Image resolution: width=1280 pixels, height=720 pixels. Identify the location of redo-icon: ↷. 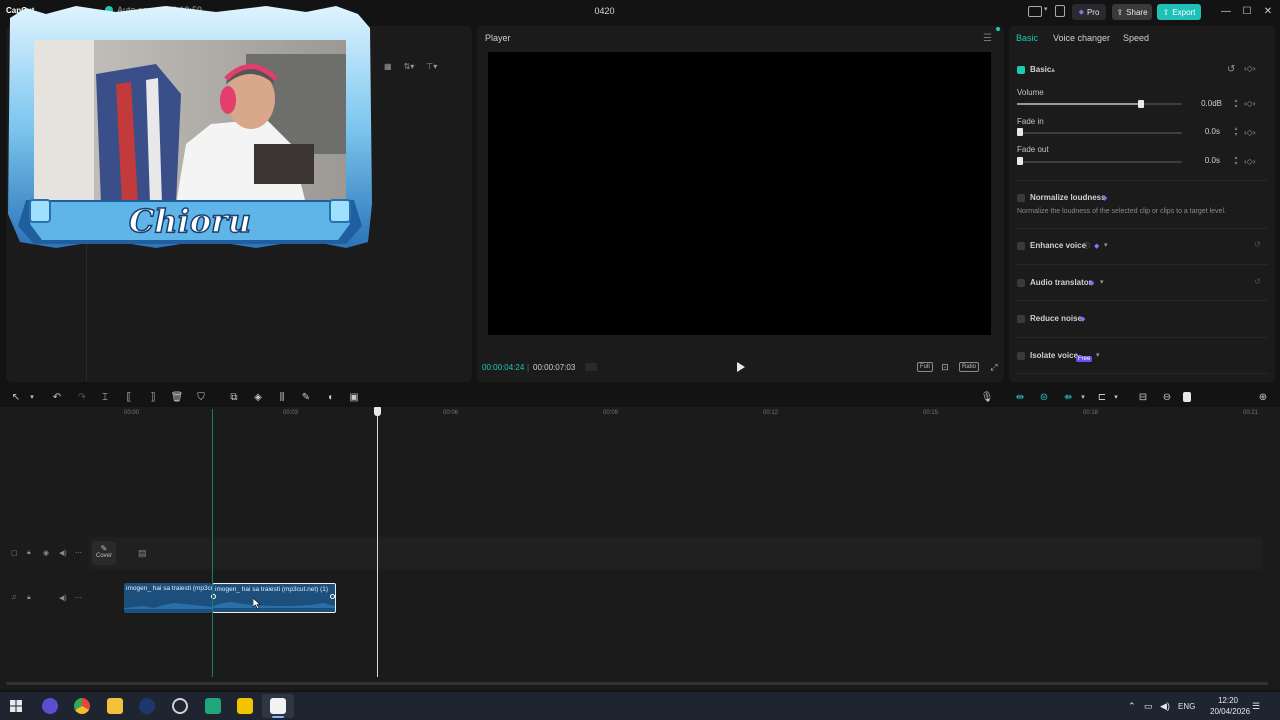
(82, 397).